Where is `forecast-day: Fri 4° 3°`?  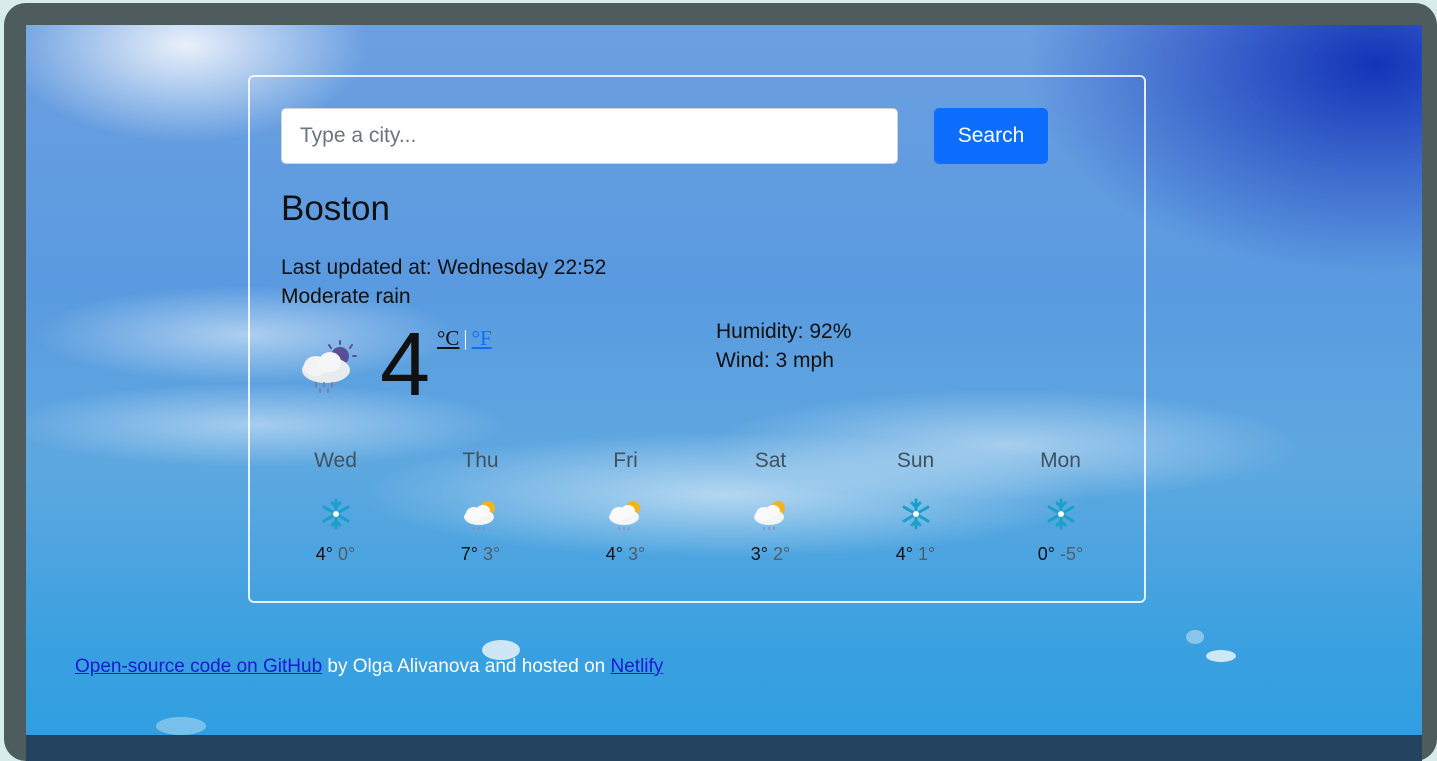
forecast-day: Fri 4° 3° is located at coordinates (625, 511).